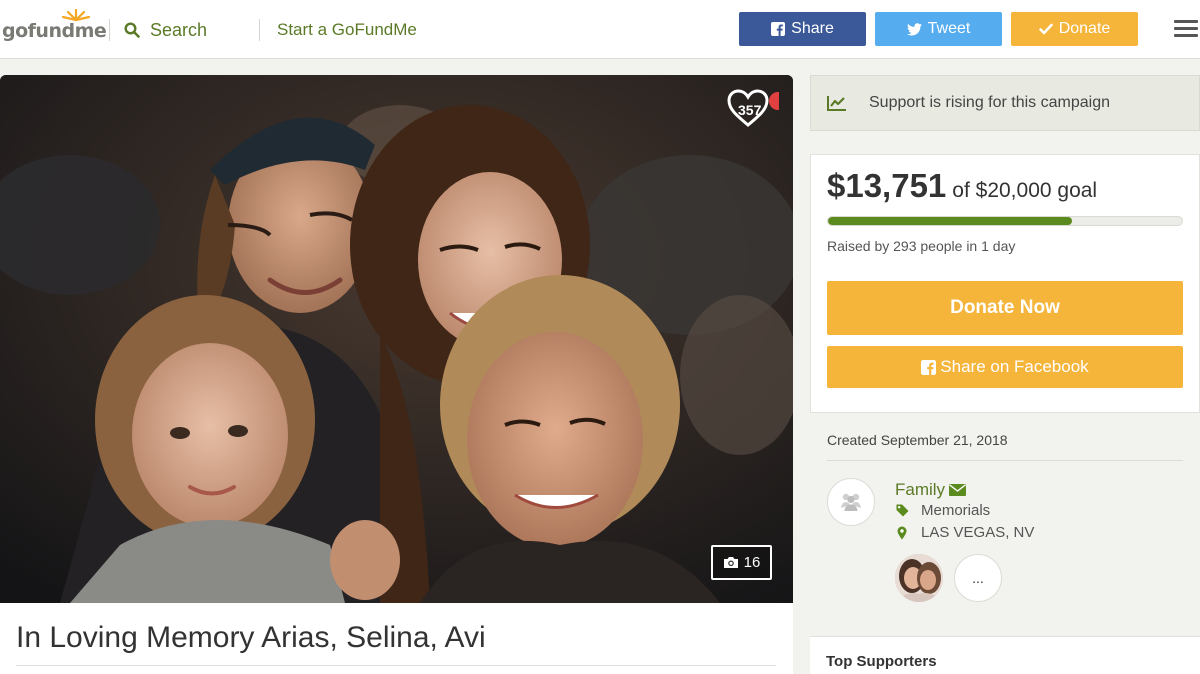  Describe the element at coordinates (179, 29) in the screenshot. I see `search-label: Search` at that location.